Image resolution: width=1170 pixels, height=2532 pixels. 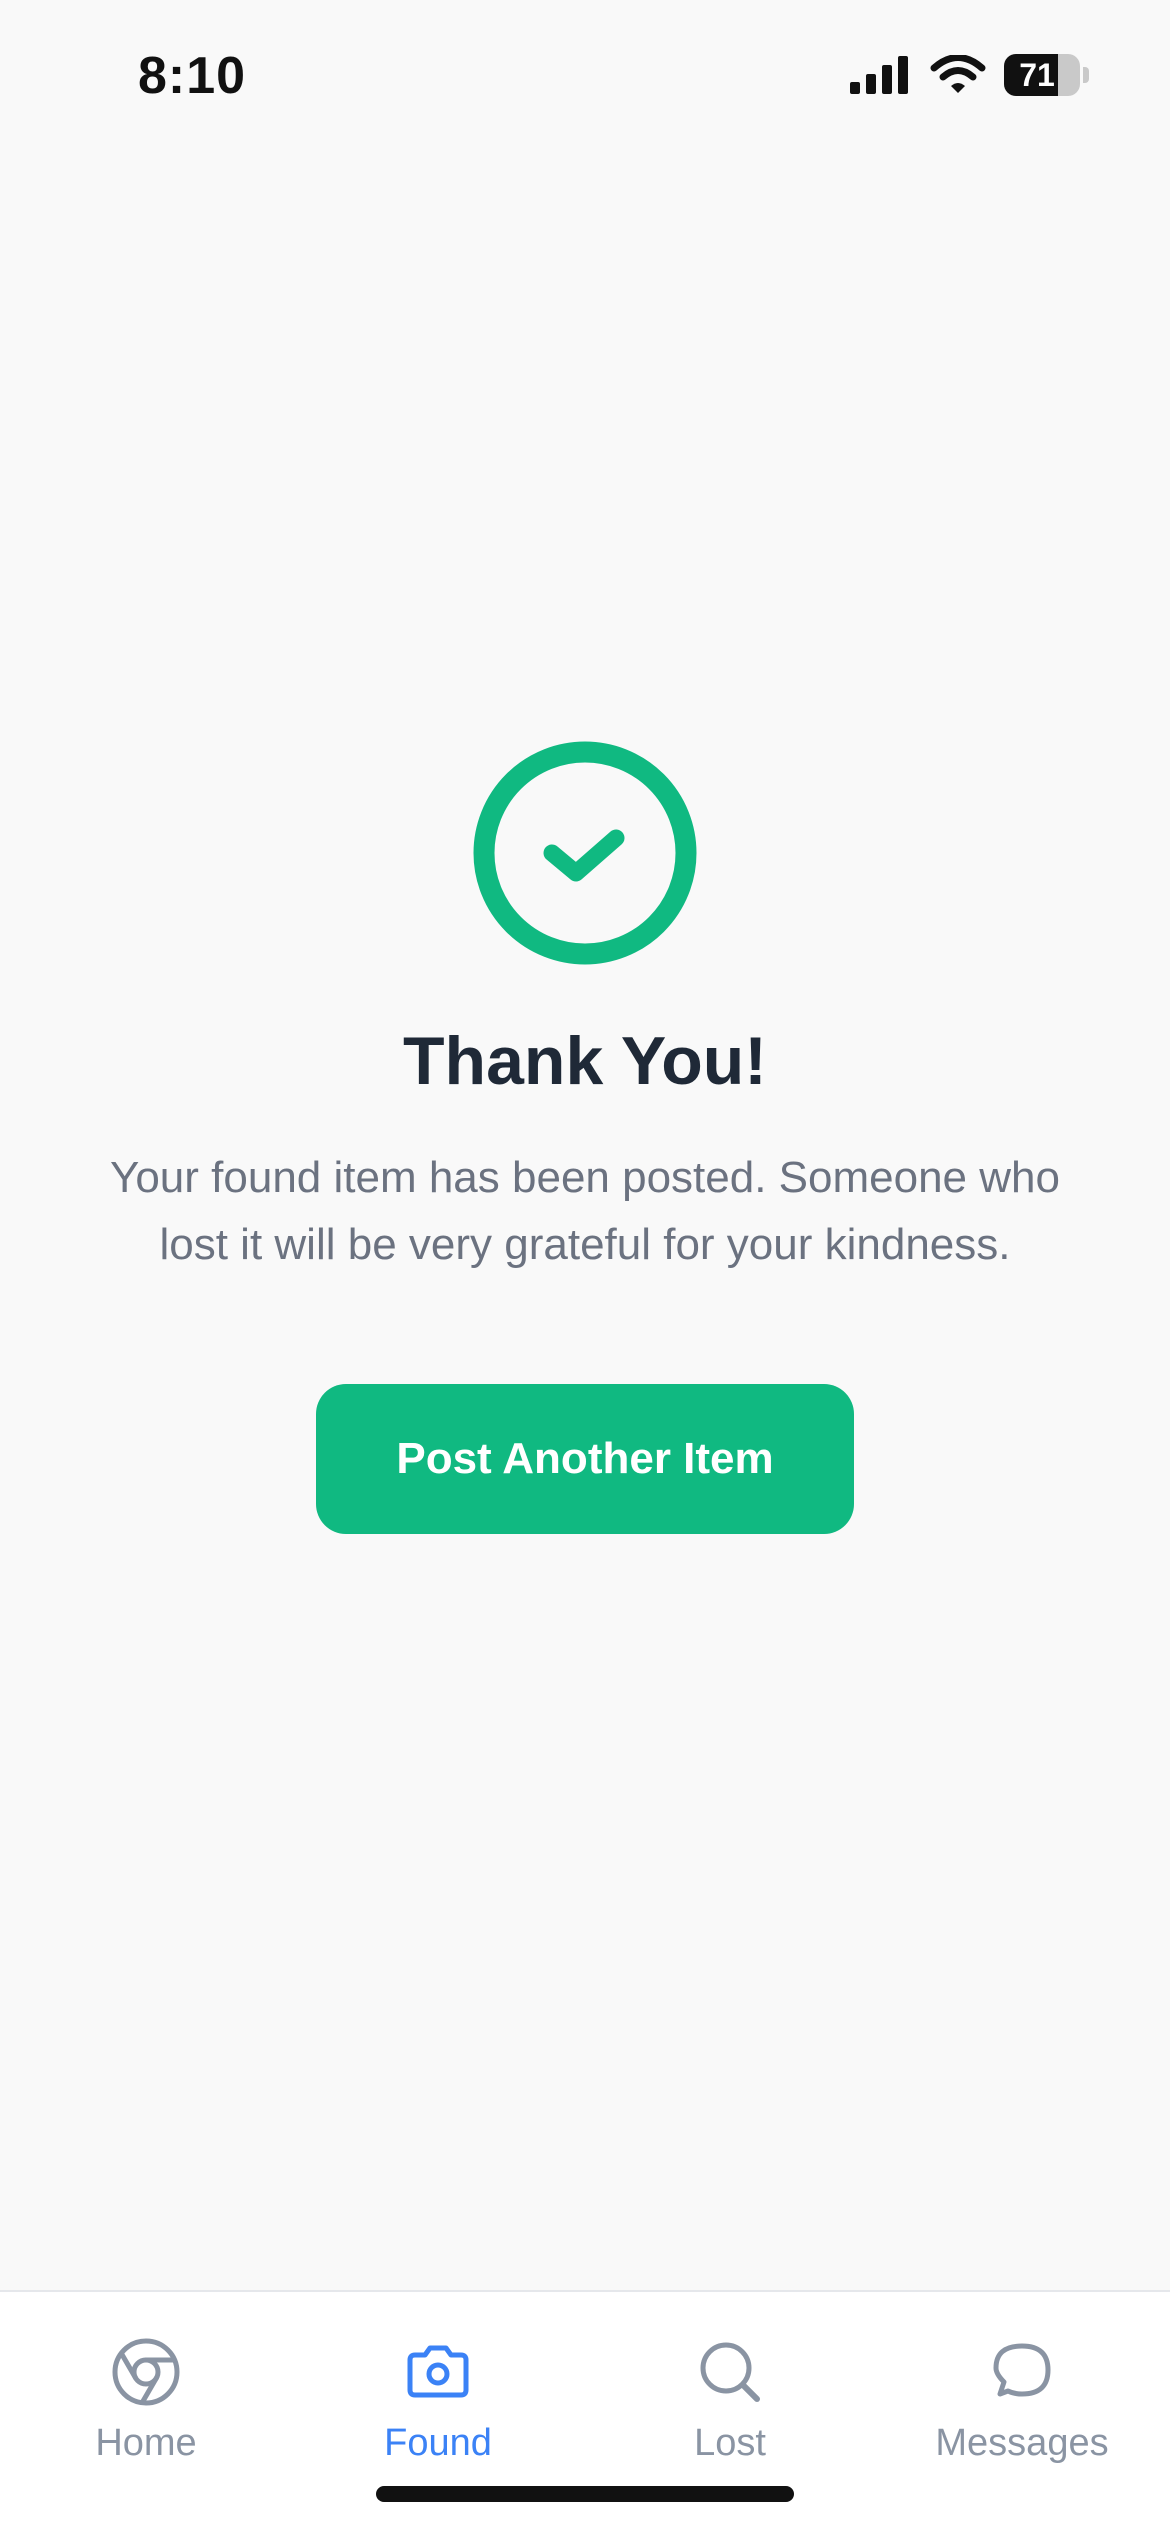 What do you see at coordinates (585, 1459) in the screenshot?
I see `post-another-item-button: Post Another Item` at bounding box center [585, 1459].